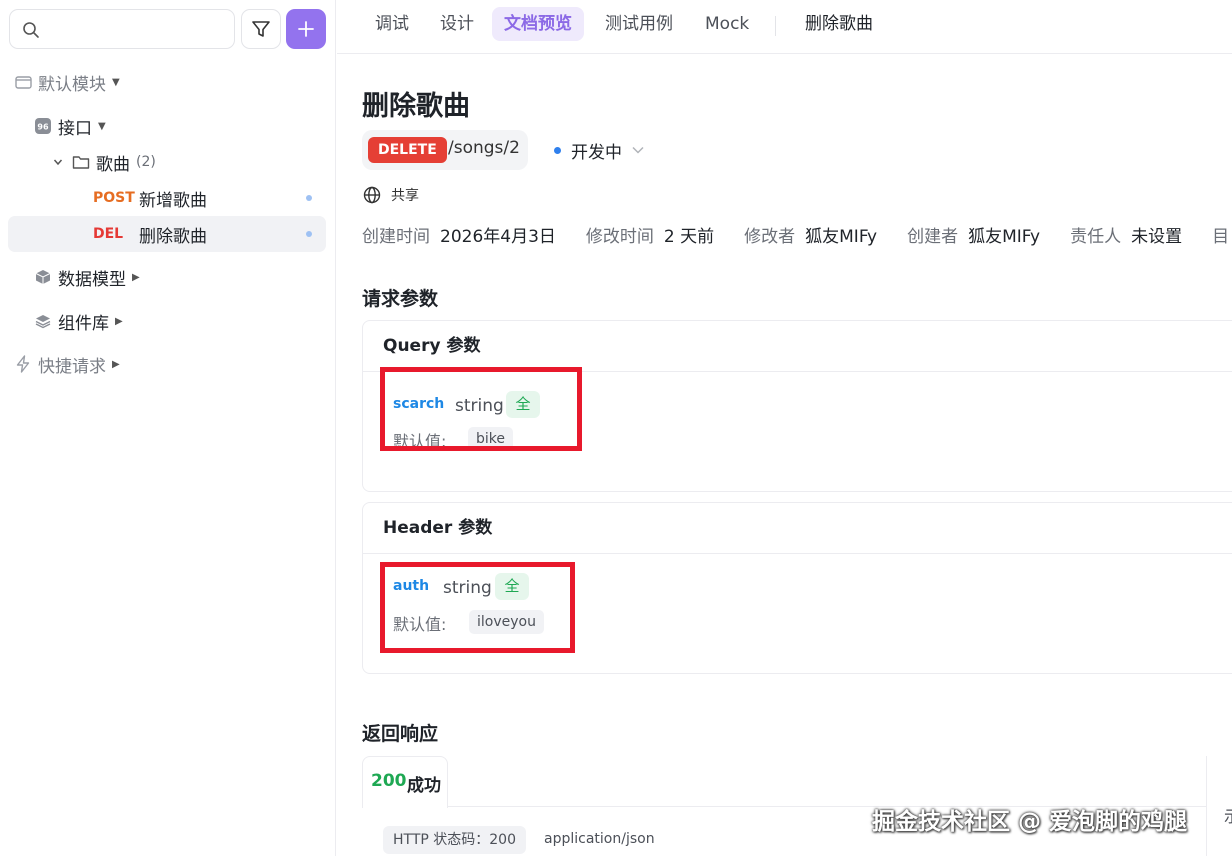 The height and width of the screenshot is (856, 1232). I want to click on tree-item-interfaces: 96 接口 ▼, so click(70, 126).